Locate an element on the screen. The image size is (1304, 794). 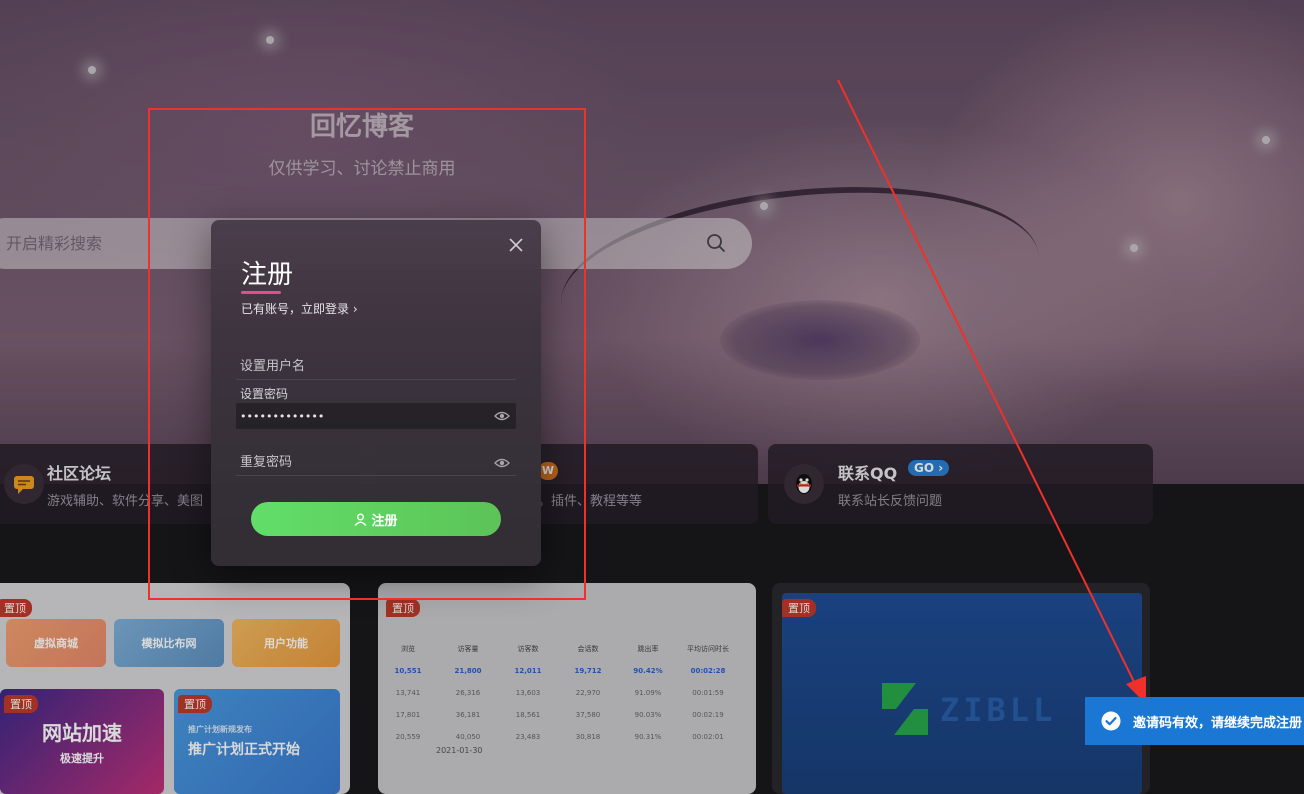
table-header-cell: 会话数 is located at coordinates (588, 649).